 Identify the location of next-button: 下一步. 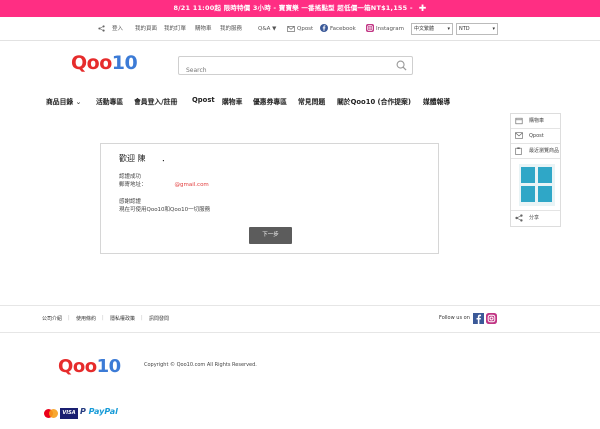
(270, 235).